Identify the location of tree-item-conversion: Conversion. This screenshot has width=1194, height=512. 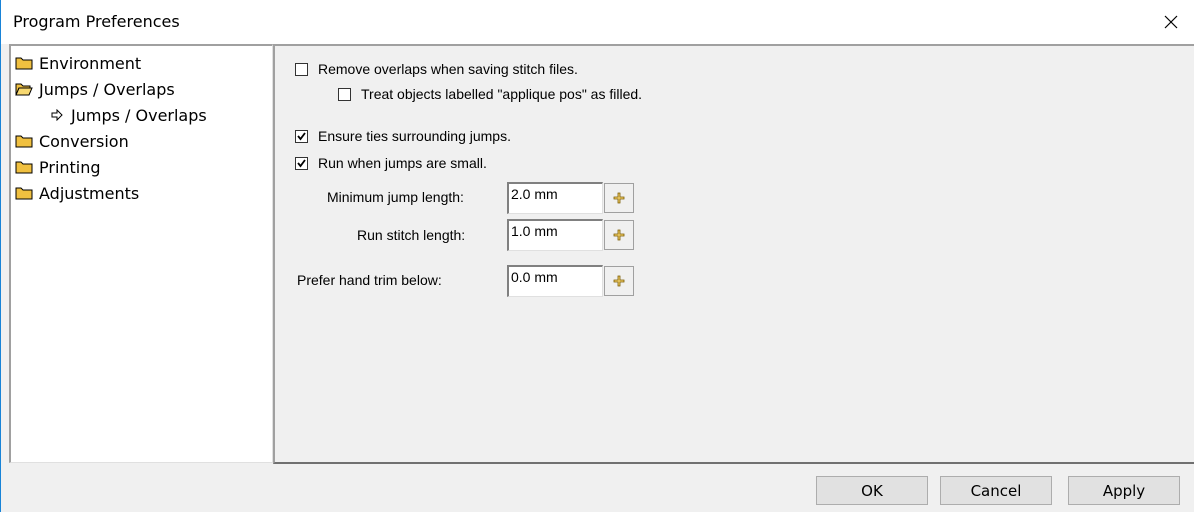
(72, 141).